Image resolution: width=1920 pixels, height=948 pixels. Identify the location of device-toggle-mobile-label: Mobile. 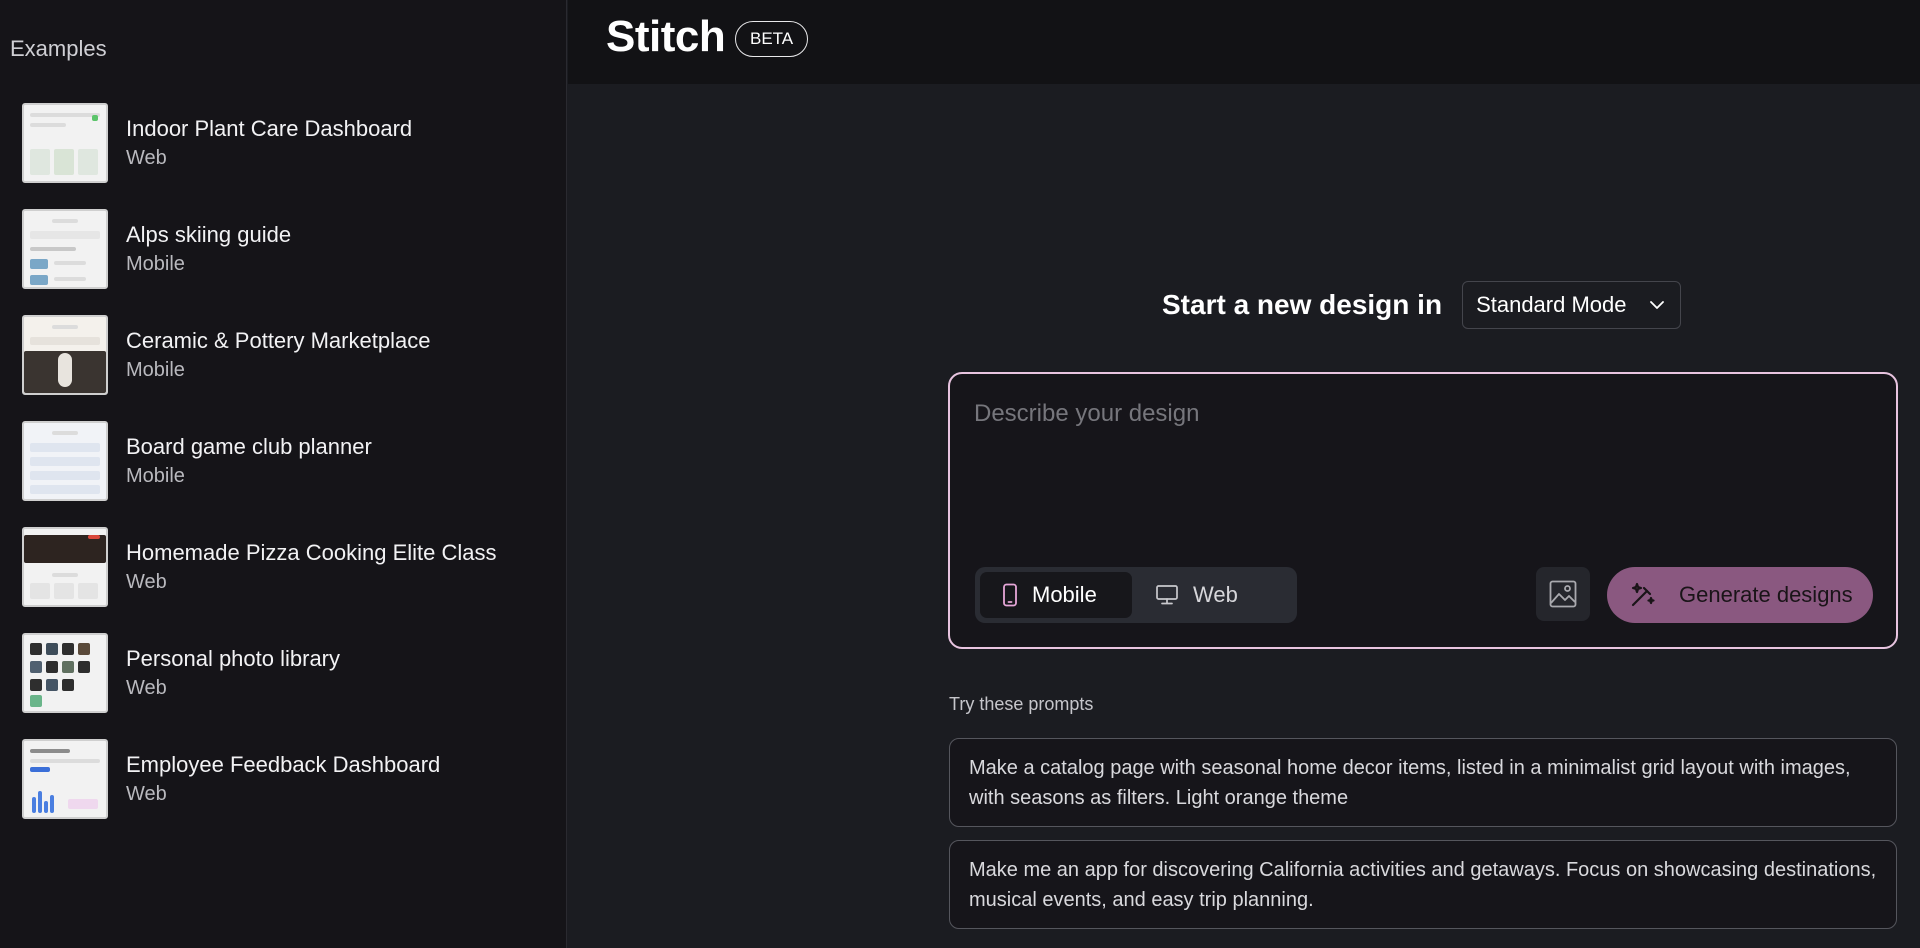
(1064, 594).